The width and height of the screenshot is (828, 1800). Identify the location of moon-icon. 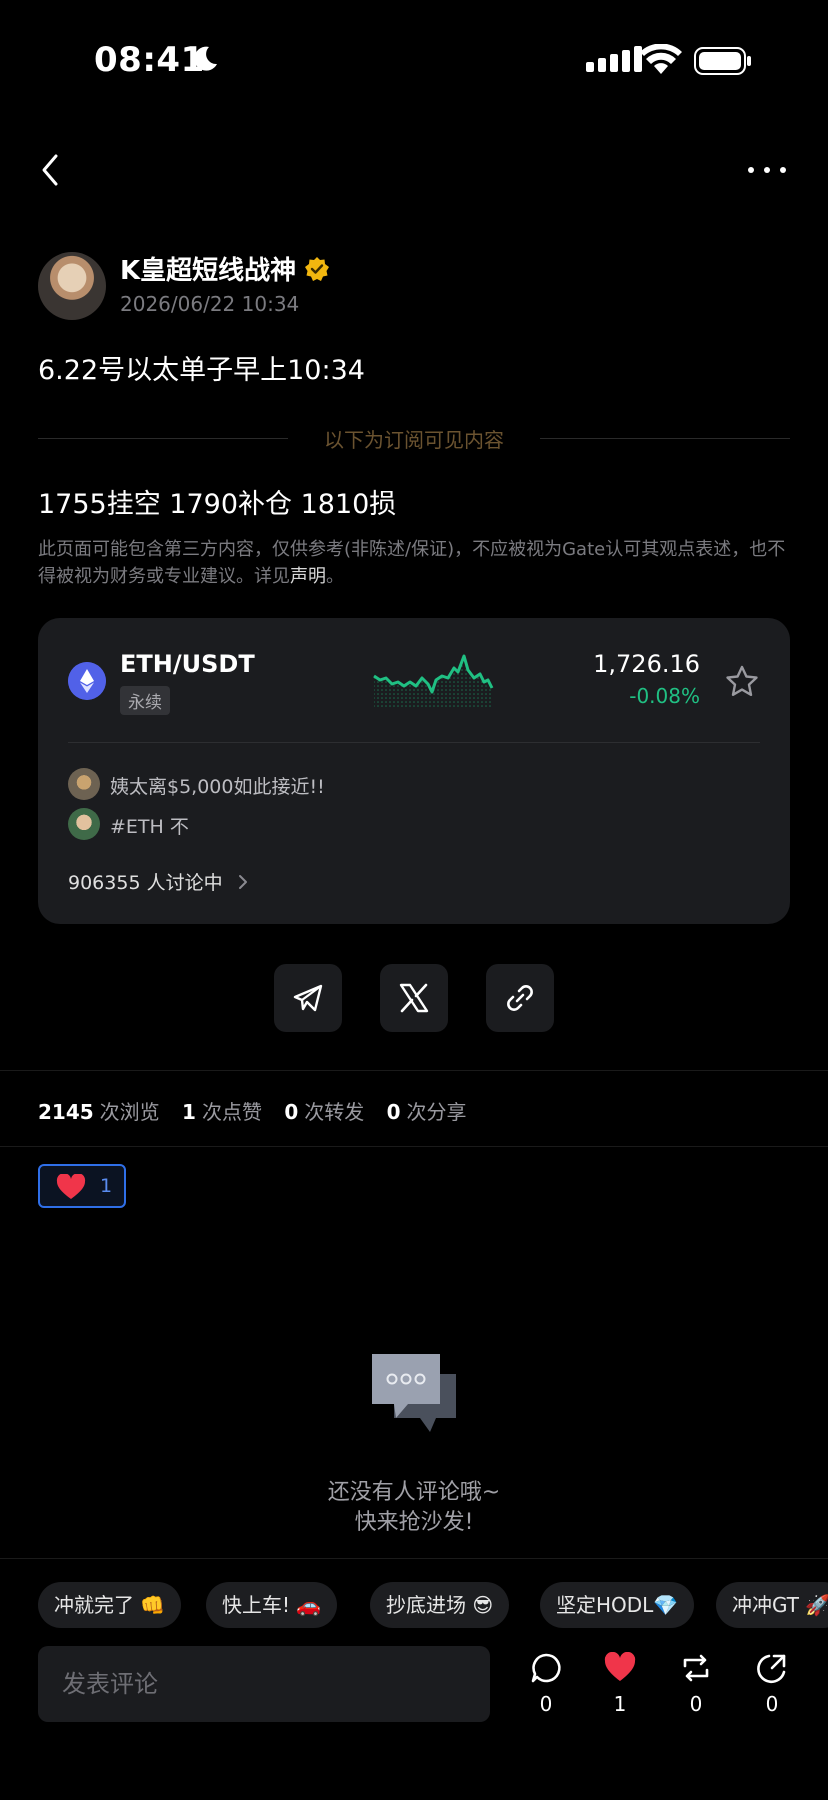
(205, 58).